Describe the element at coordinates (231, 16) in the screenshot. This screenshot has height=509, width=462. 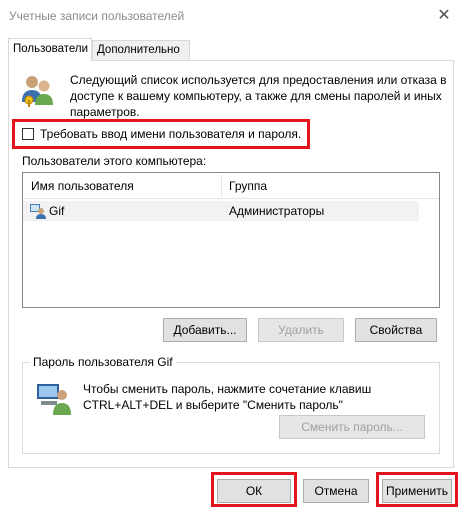
I see `title-bar: Учетные записи пользователей ✕` at that location.